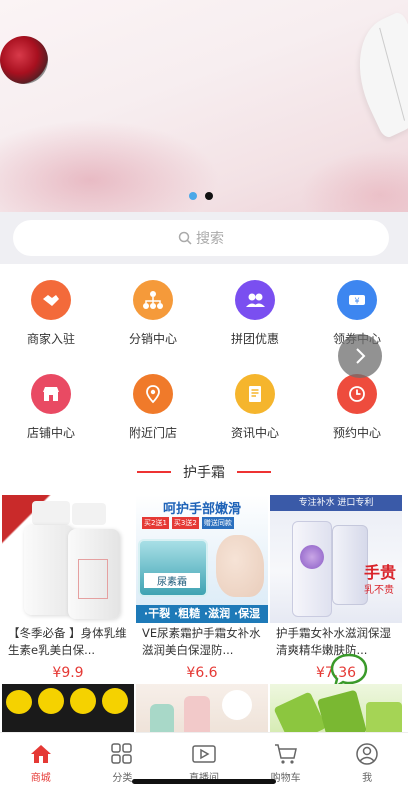 This screenshot has width=408, height=793. What do you see at coordinates (122, 778) in the screenshot?
I see `tab-label: 分类` at bounding box center [122, 778].